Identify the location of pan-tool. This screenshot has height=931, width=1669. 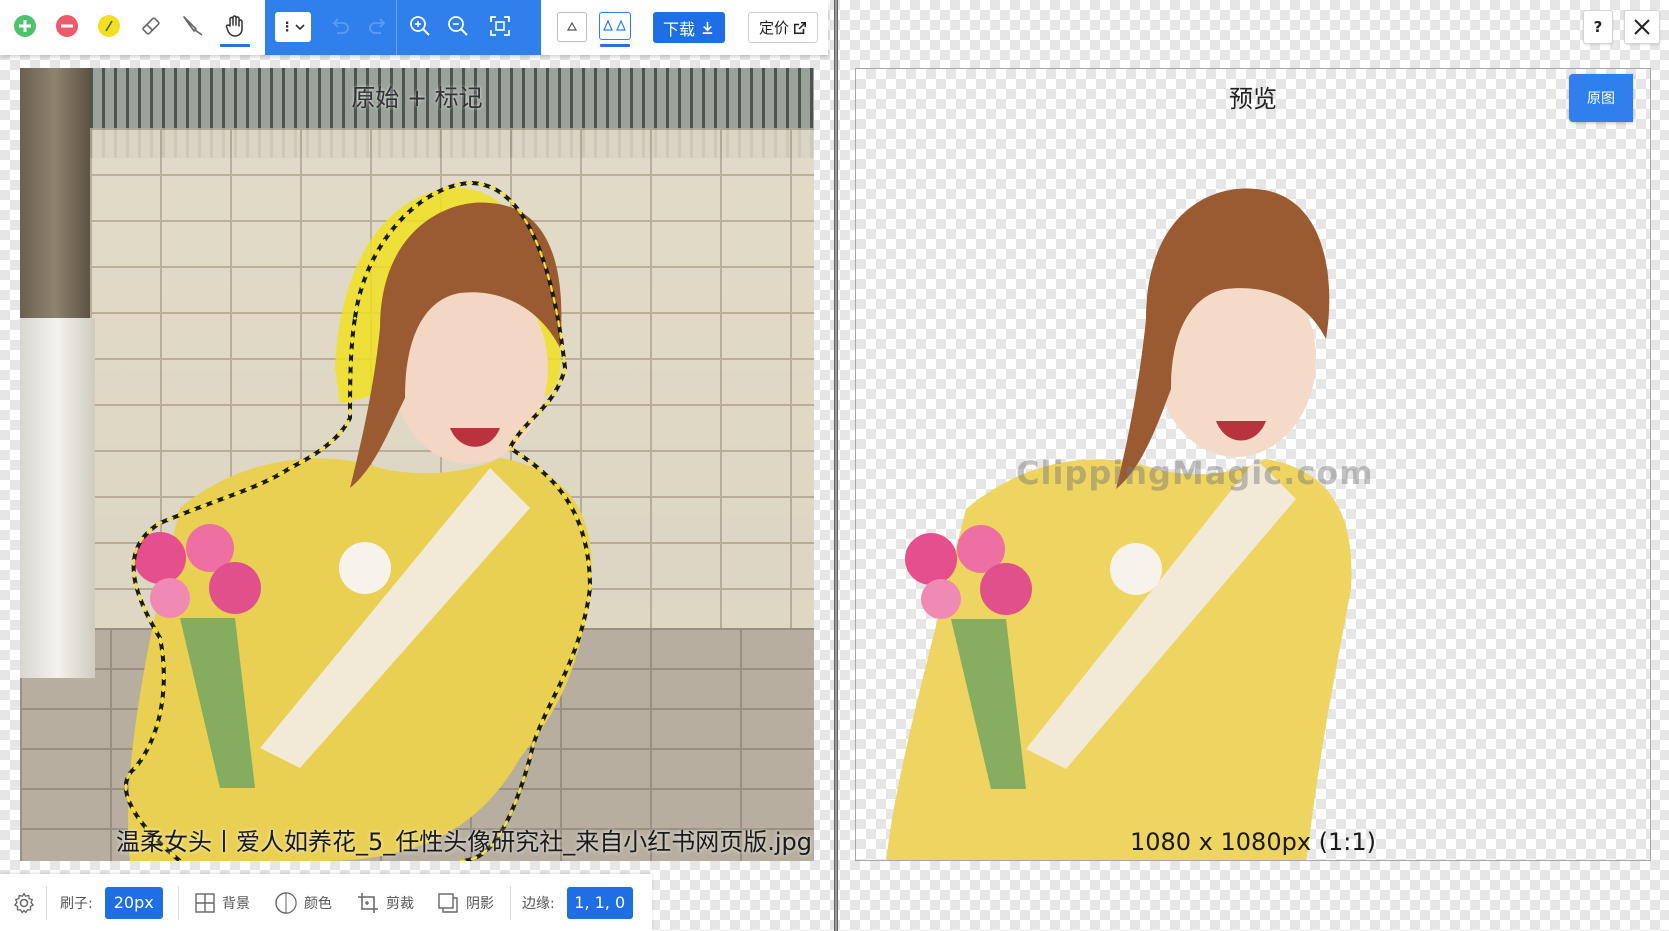
(235, 26).